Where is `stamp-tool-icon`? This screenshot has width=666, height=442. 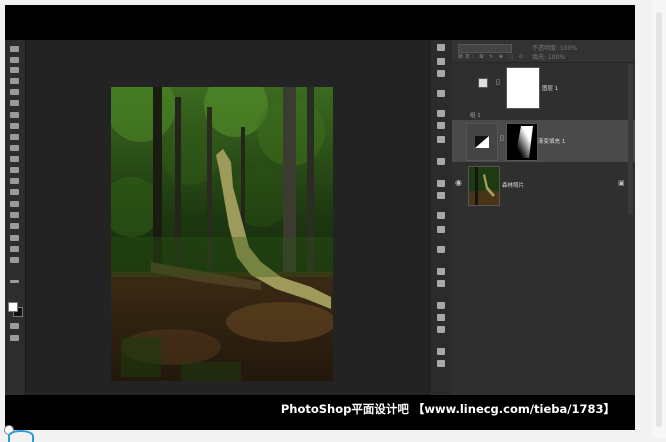 stamp-tool-icon is located at coordinates (14, 137).